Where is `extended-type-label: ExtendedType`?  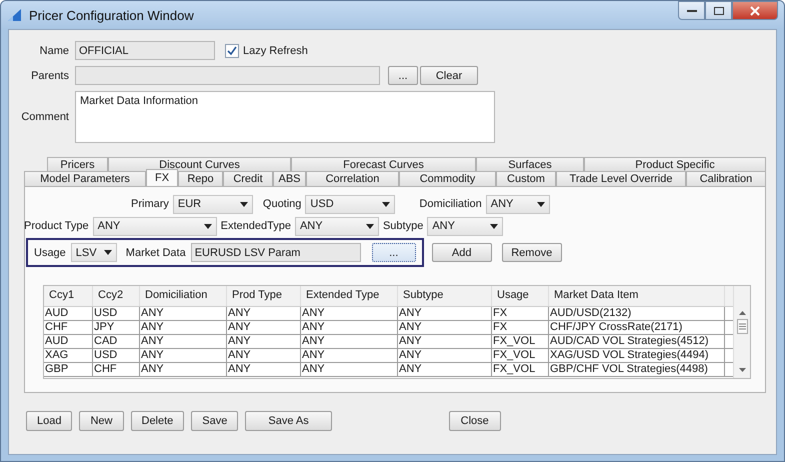 extended-type-label: ExtendedType is located at coordinates (255, 226).